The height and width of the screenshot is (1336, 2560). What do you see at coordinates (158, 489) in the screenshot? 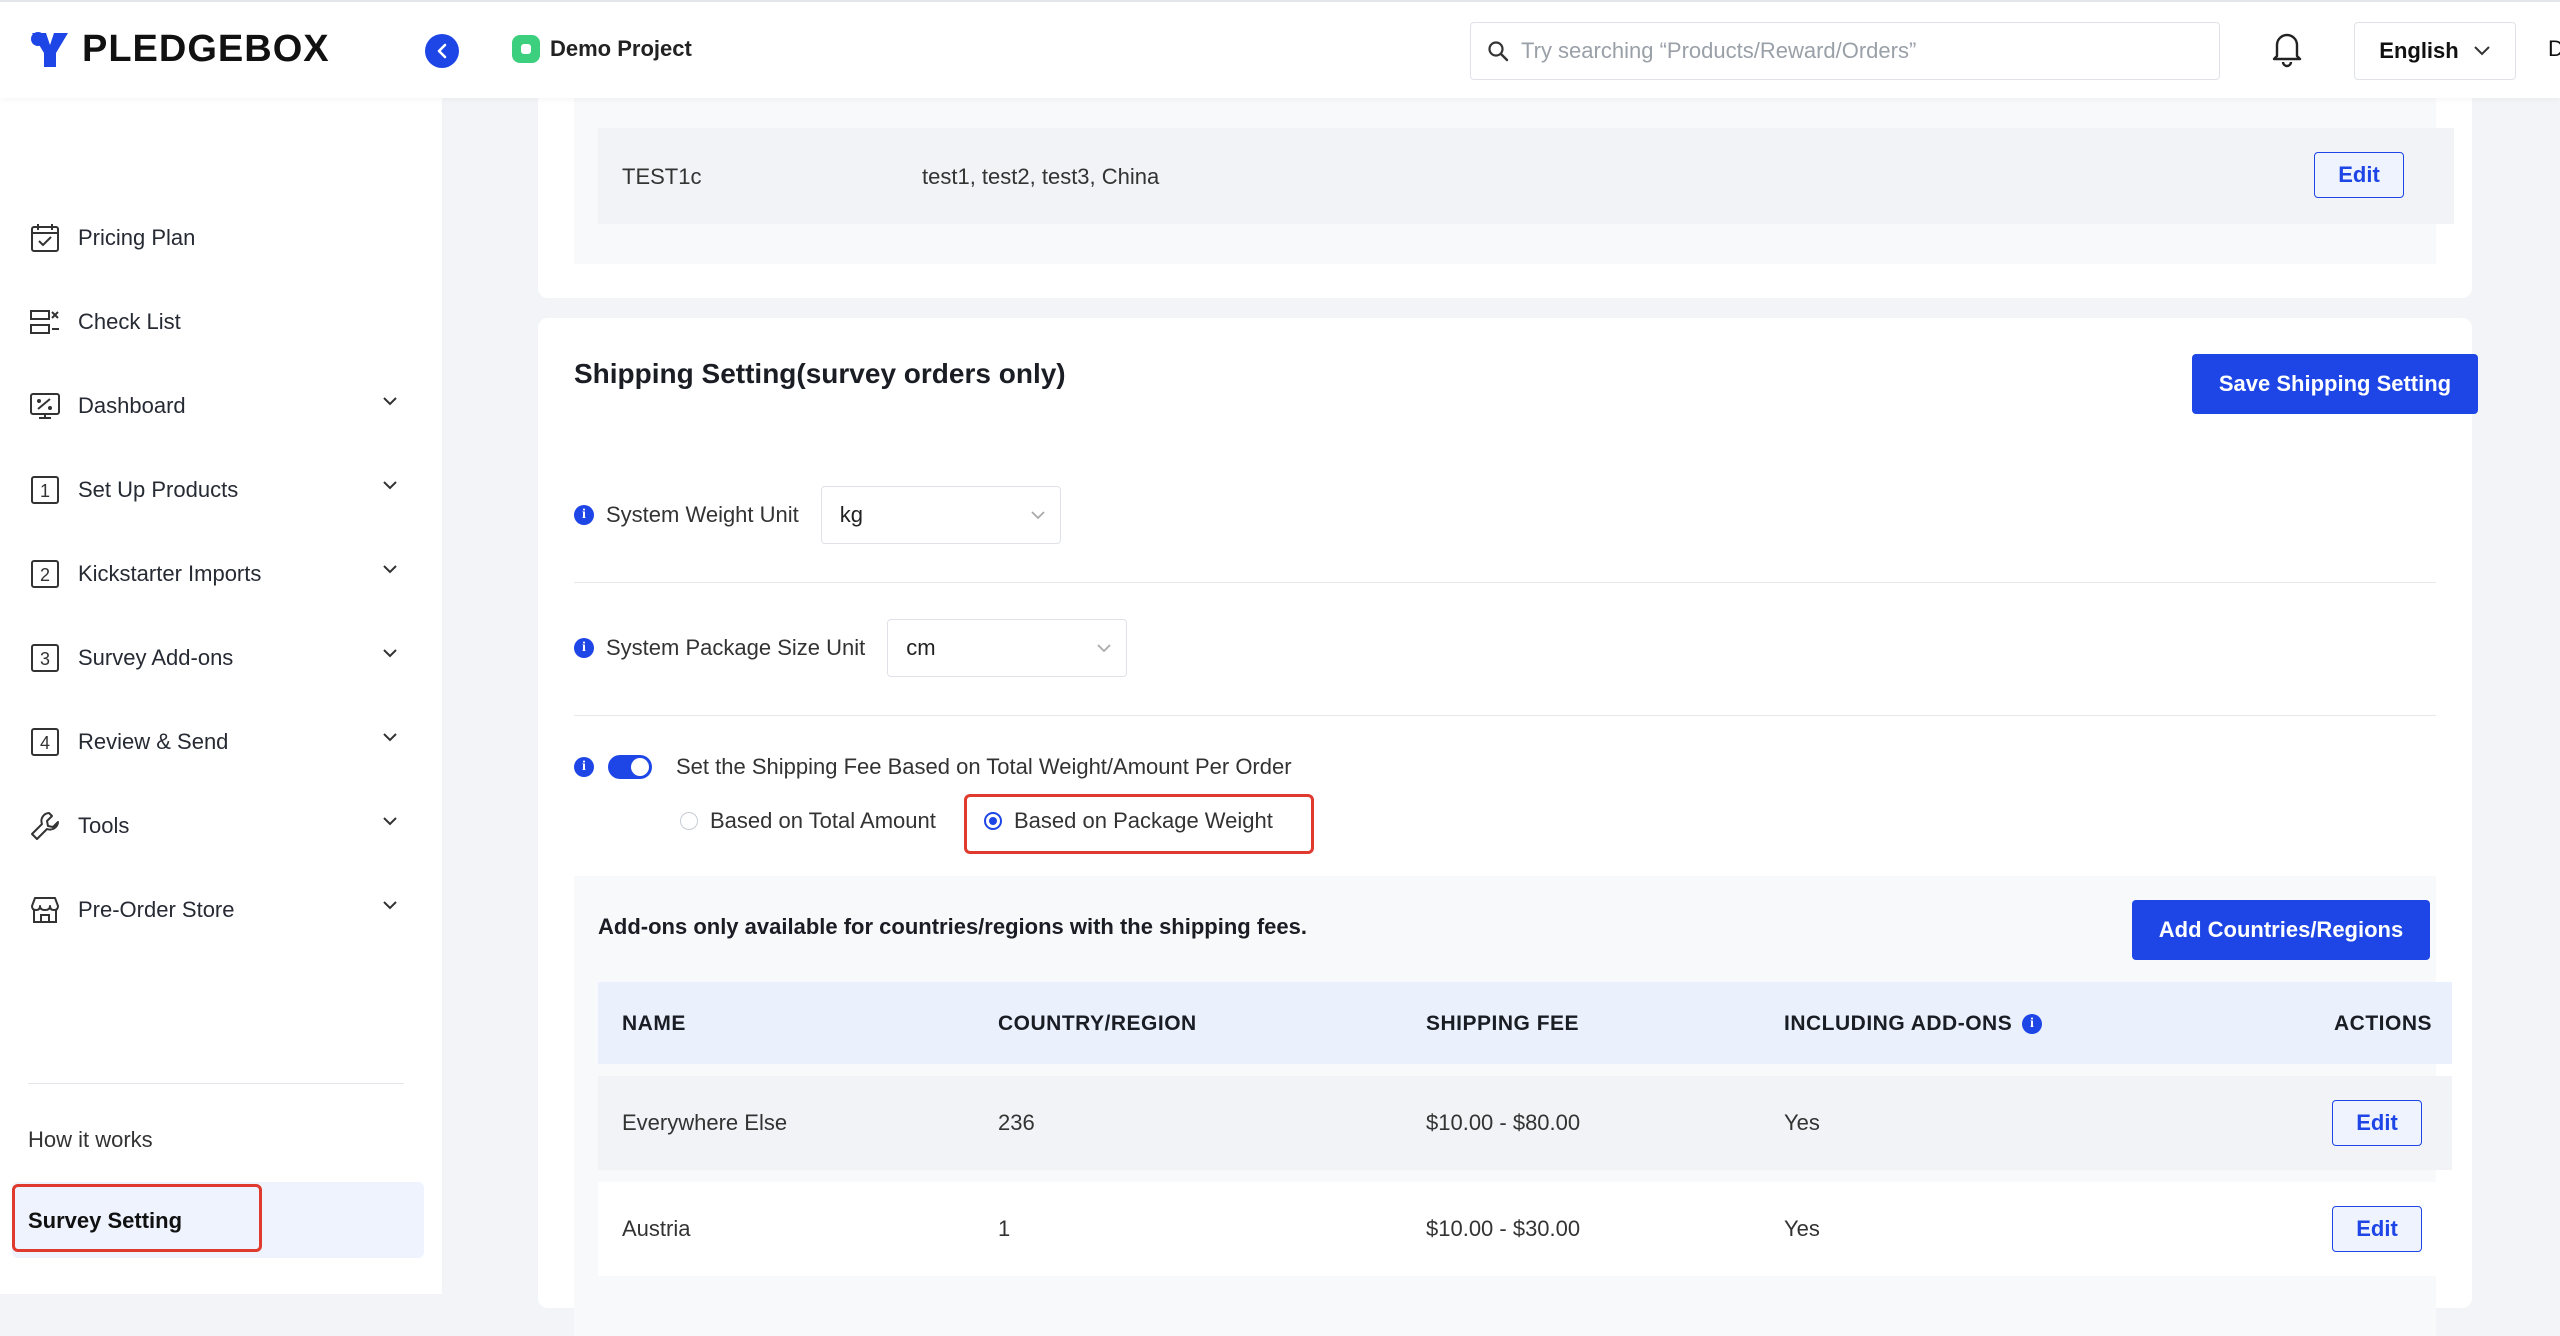
I see `sidebar-item-label: Set Up Products` at bounding box center [158, 489].